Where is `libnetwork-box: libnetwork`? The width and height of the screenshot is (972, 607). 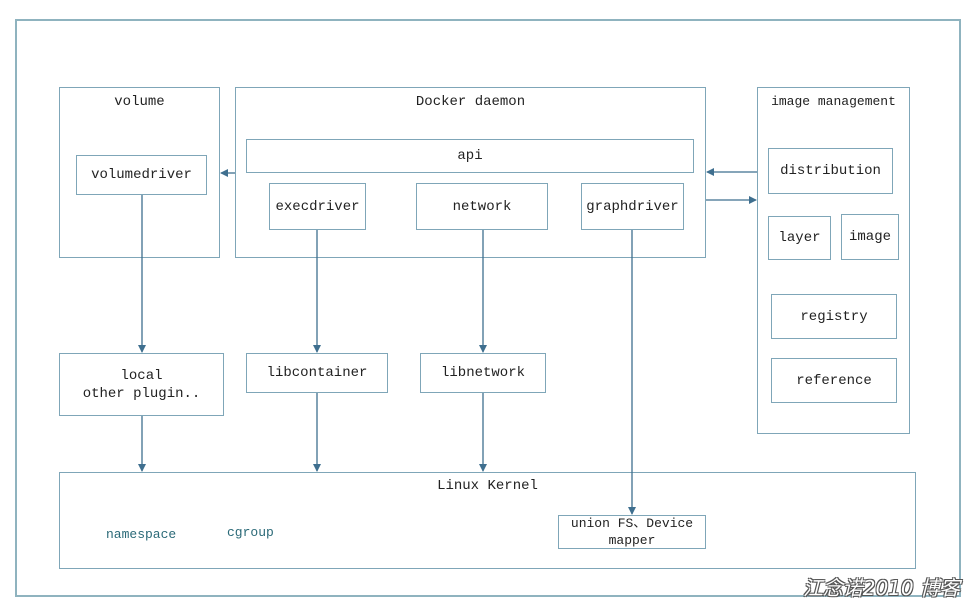
libnetwork-box: libnetwork is located at coordinates (483, 373).